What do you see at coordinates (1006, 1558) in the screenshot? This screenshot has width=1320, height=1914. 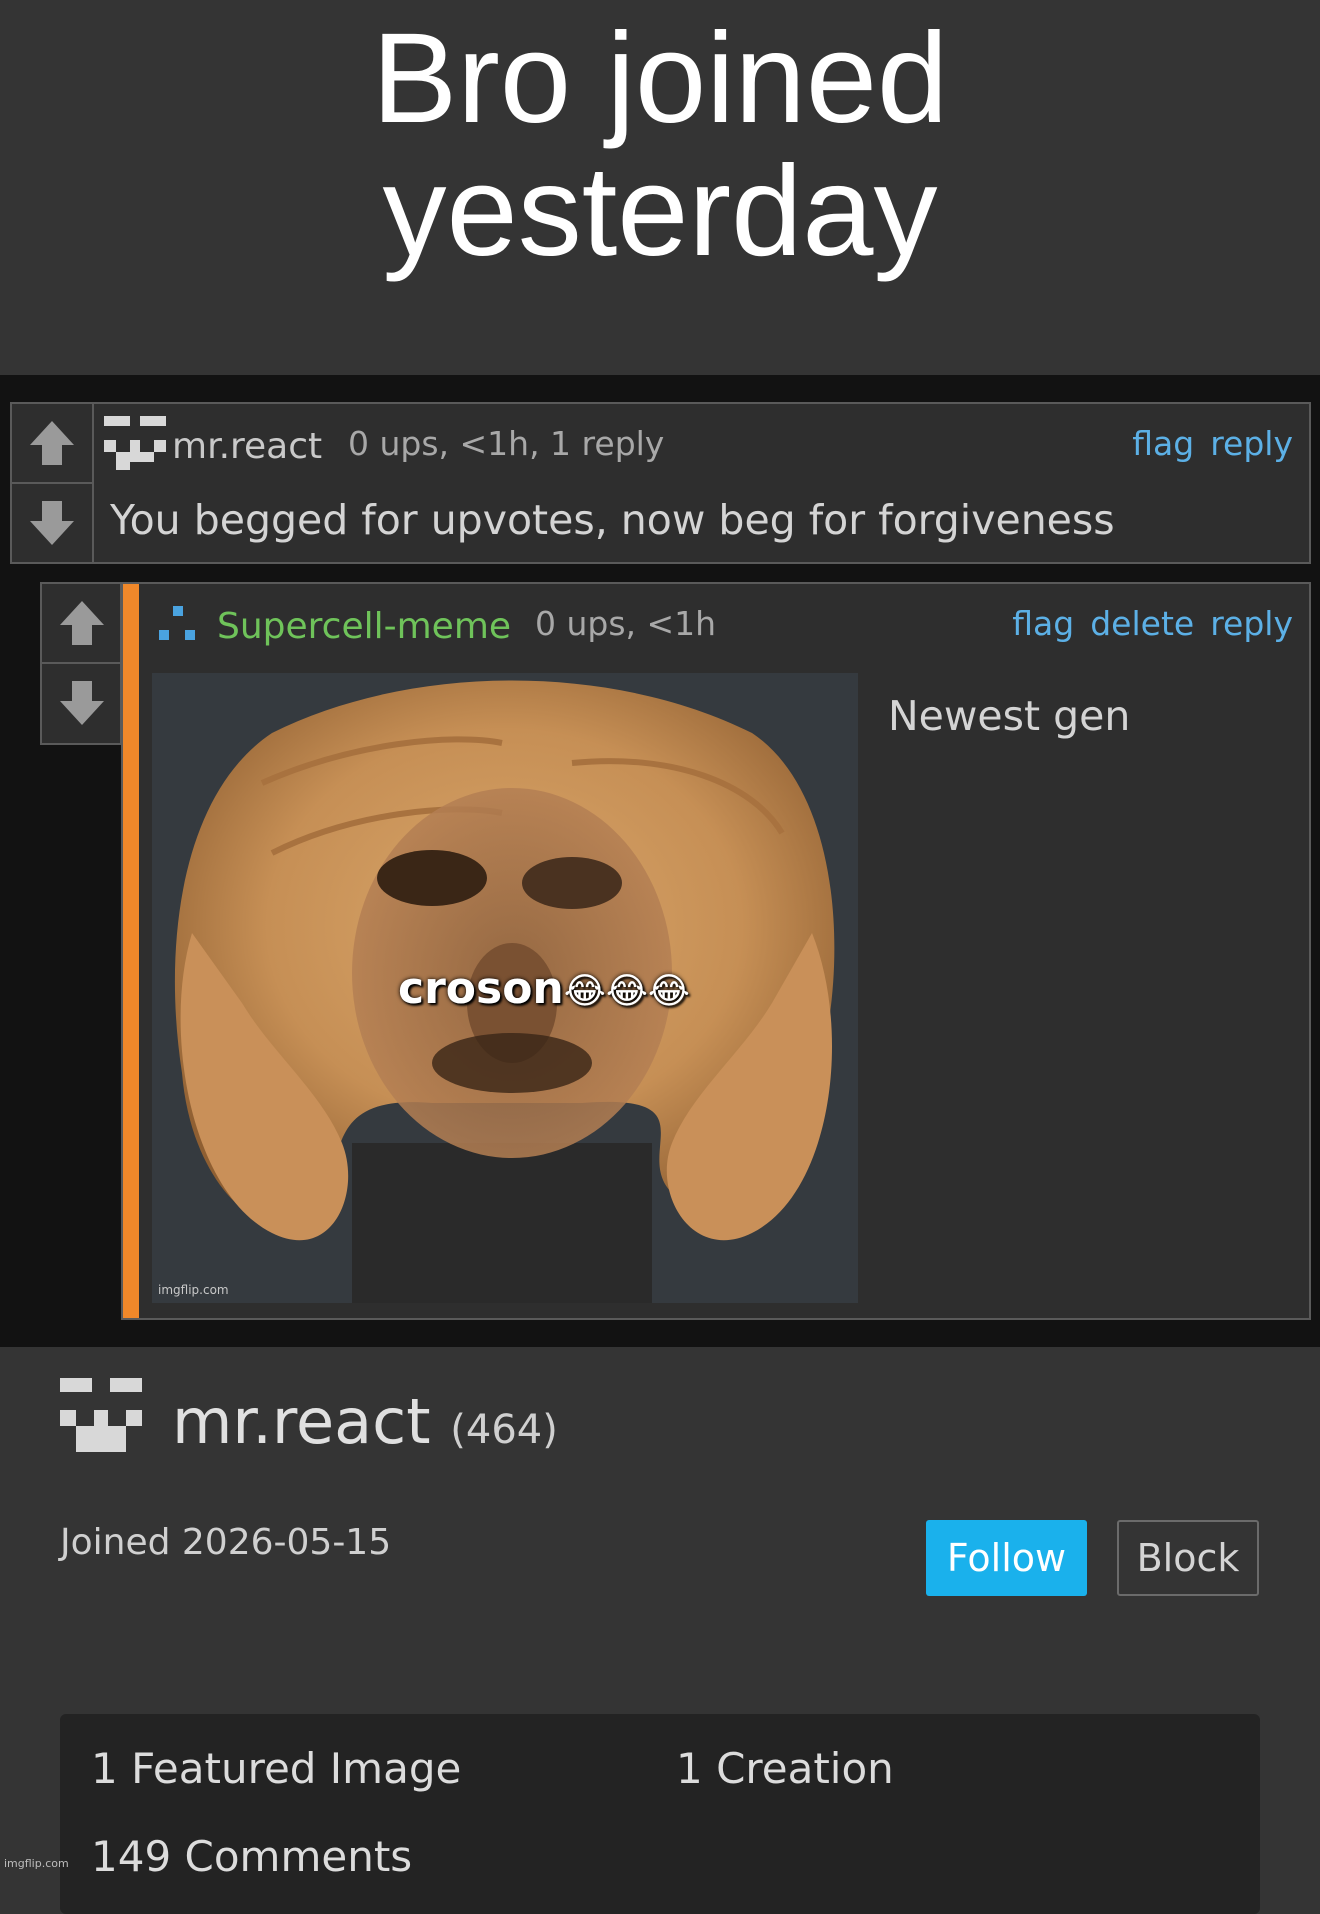 I see `follow-button: Follow` at bounding box center [1006, 1558].